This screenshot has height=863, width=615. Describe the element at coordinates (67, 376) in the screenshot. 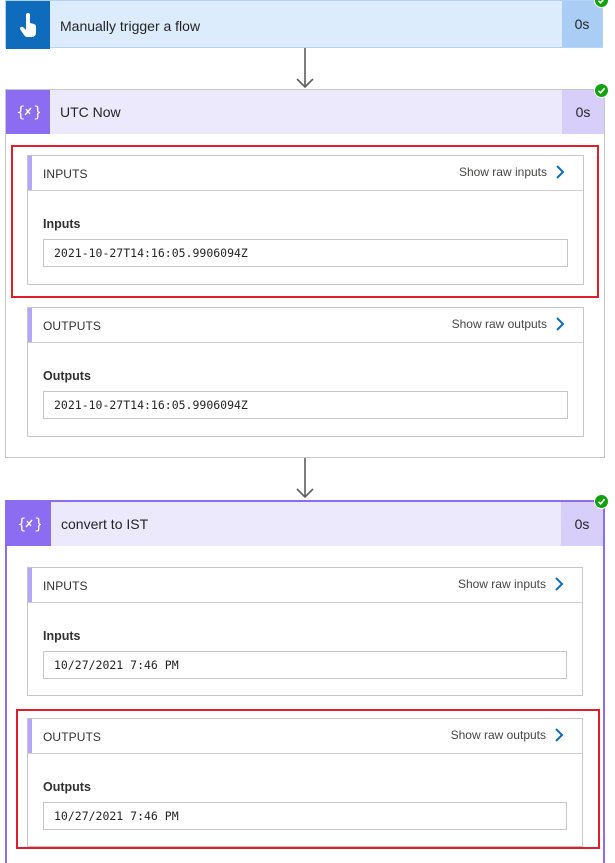

I see `outputs-field-label: Outputs` at that location.